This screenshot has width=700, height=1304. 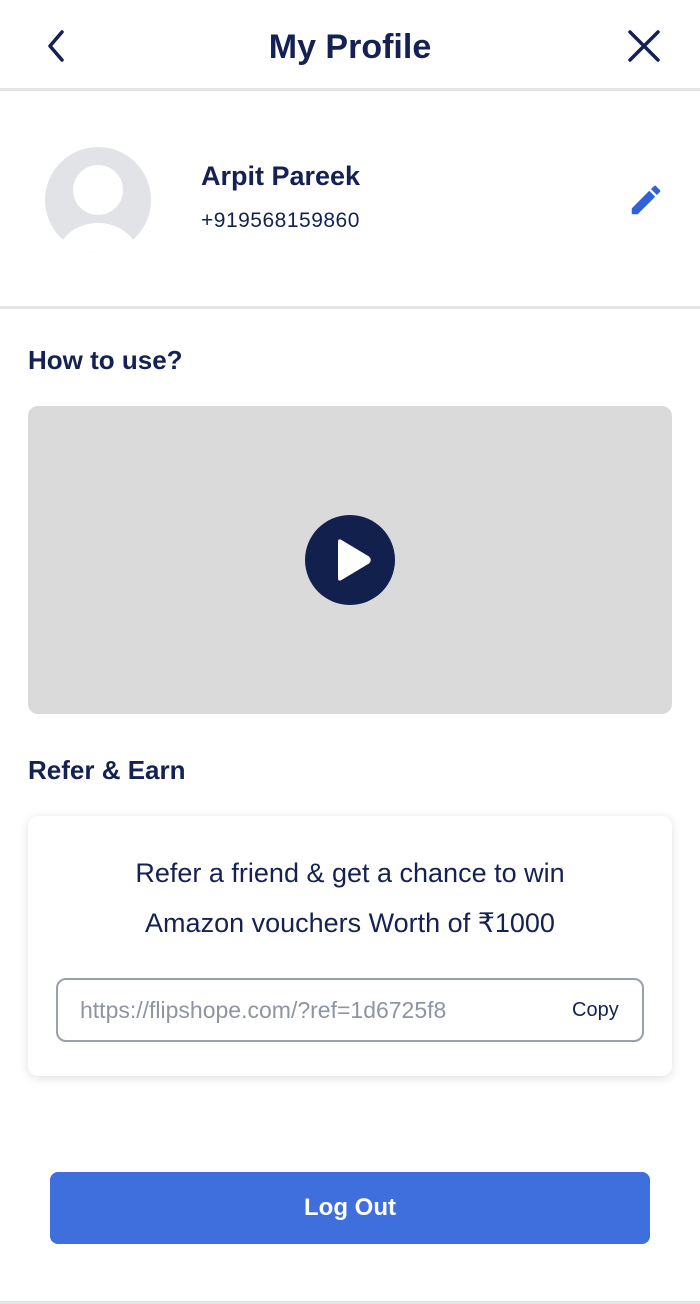 What do you see at coordinates (350, 923) in the screenshot?
I see `refer-message-line-2: Amazon vouchers Worth of ₹1000` at bounding box center [350, 923].